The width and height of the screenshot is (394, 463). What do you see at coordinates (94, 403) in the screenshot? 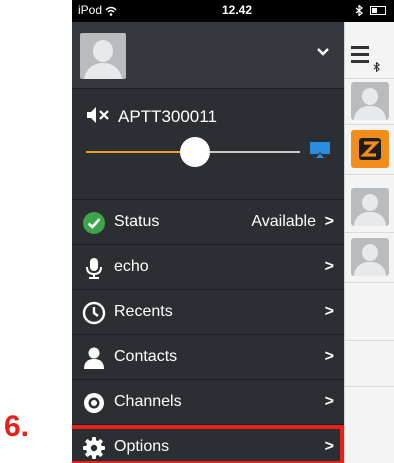
I see `channels-icon` at bounding box center [94, 403].